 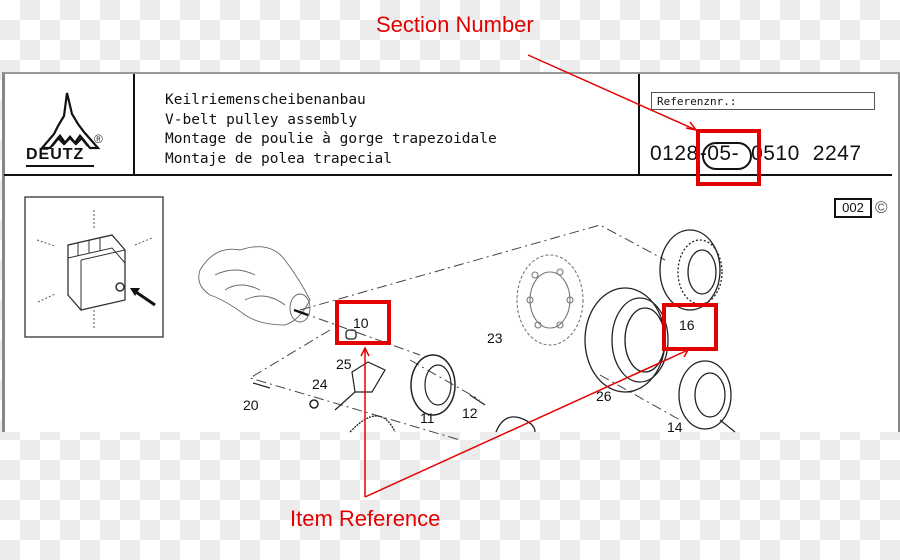 I want to click on section-arrow-line, so click(x=612, y=92).